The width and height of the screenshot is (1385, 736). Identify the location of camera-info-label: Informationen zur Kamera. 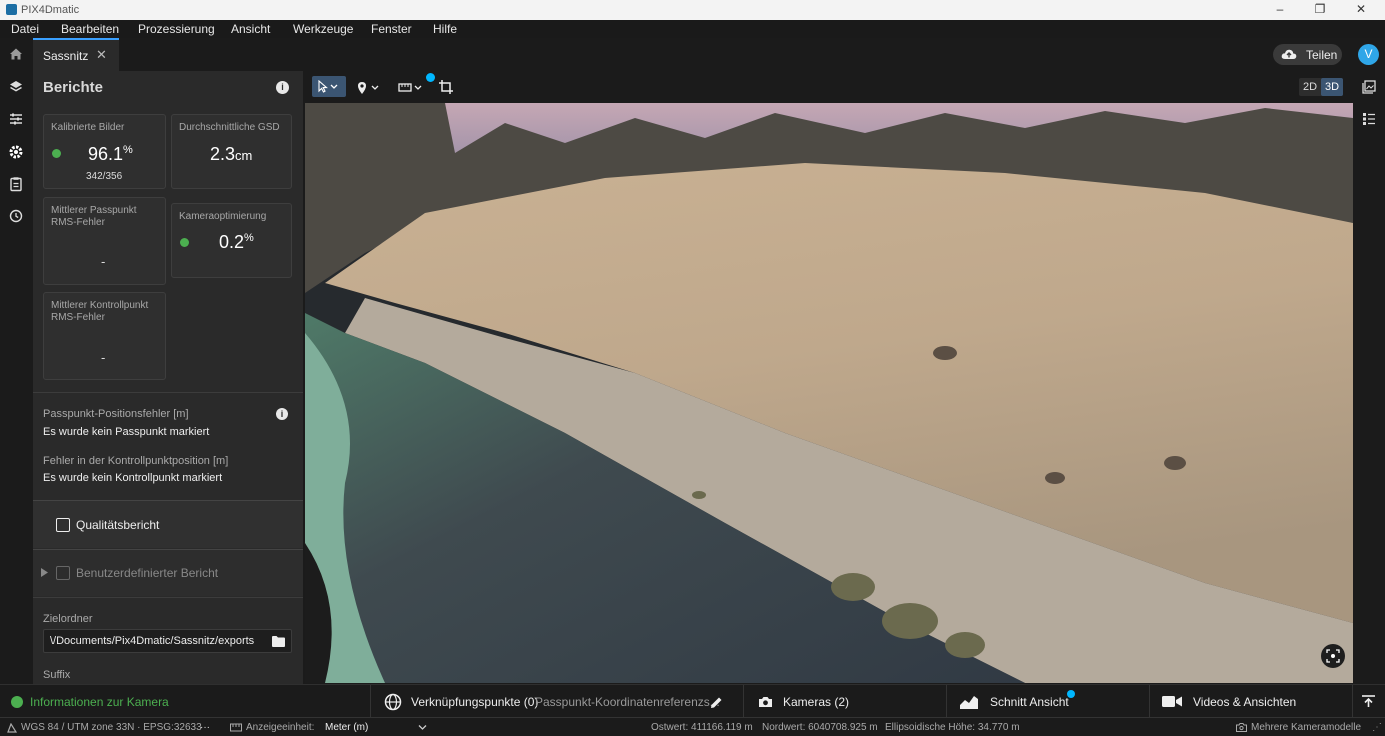
(99, 702).